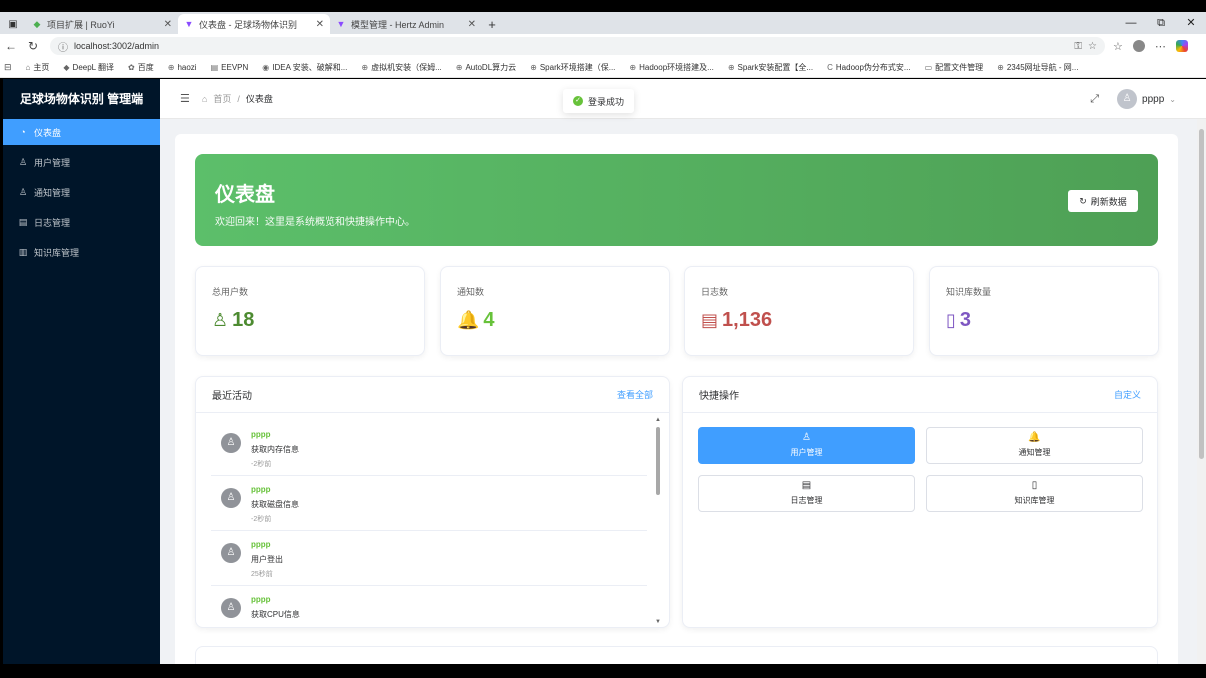 The height and width of the screenshot is (678, 1206). I want to click on recent-activity-title: 最近活动, so click(232, 396).